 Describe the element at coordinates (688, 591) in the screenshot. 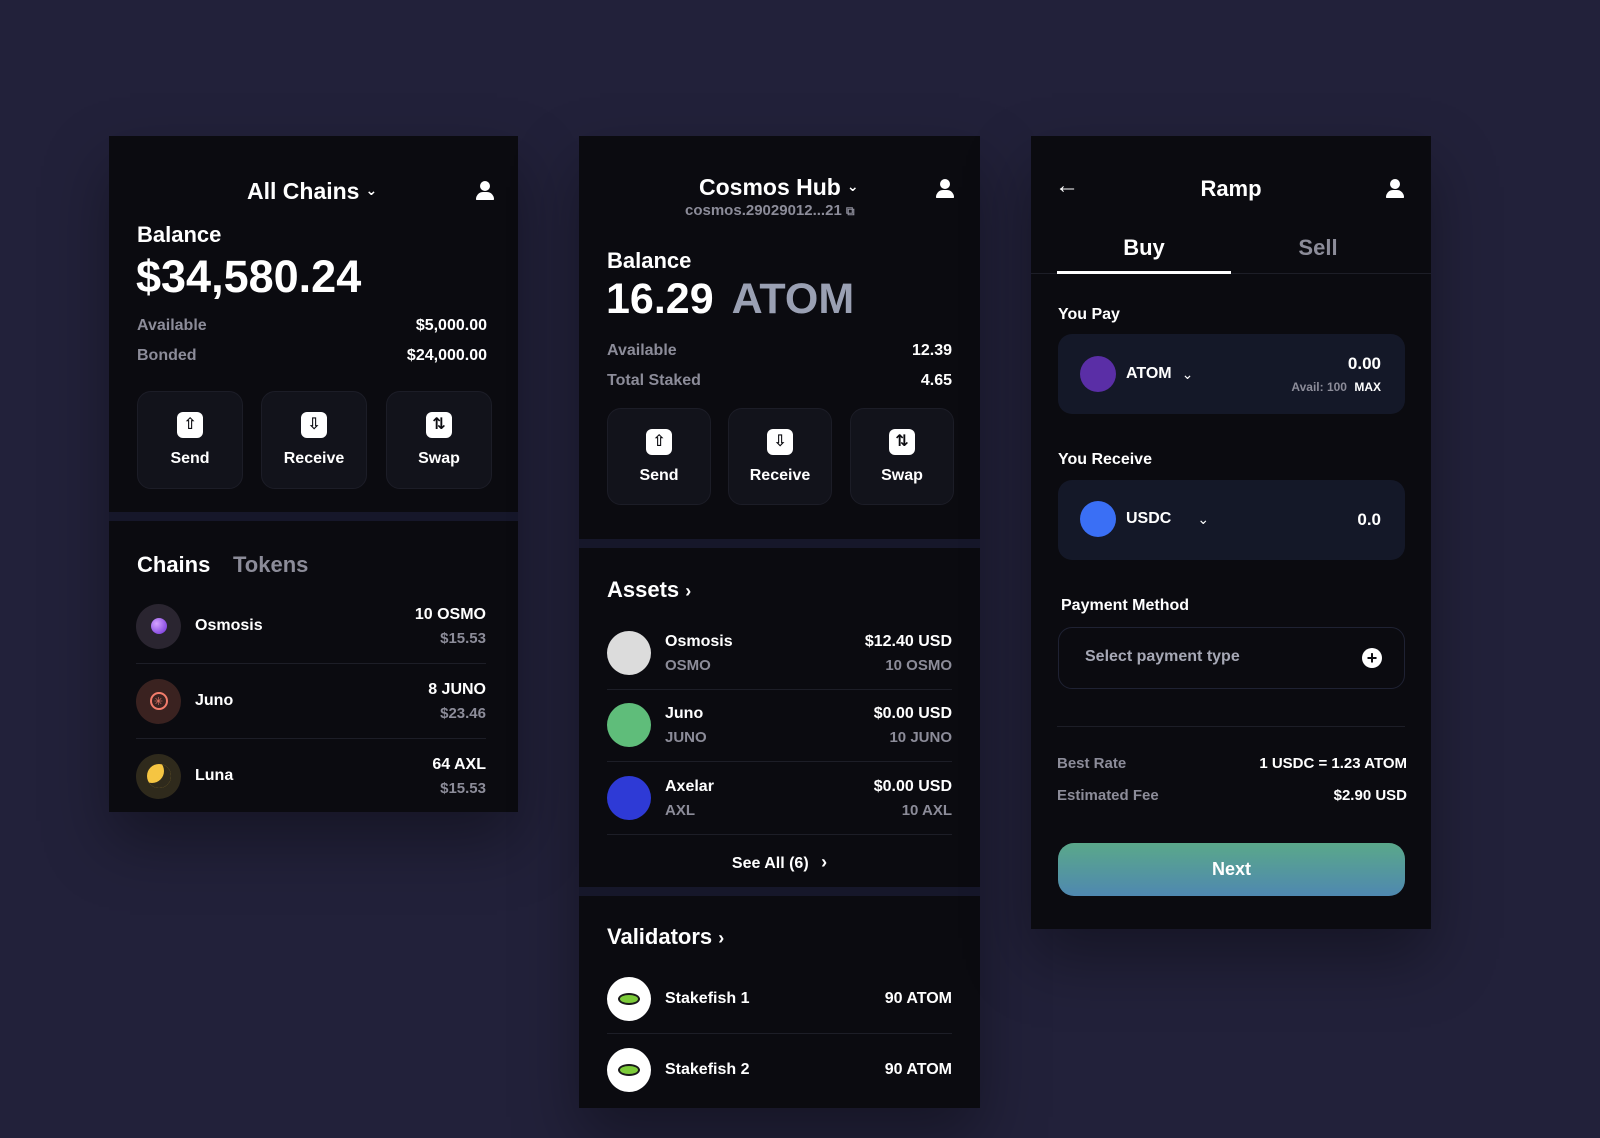

I see `chevron-right-icon: ›` at that location.